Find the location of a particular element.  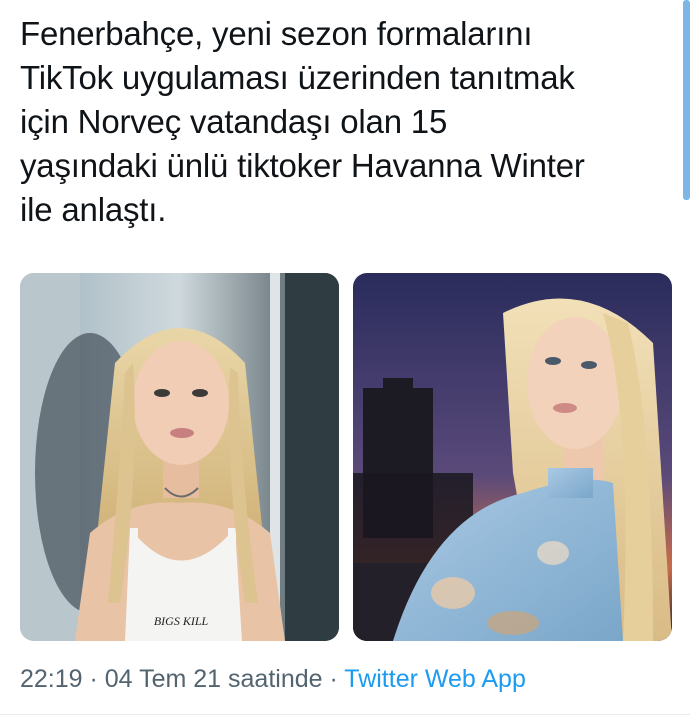

tweet-text-line: Fenerbahçe, yeni sezon formalarını is located at coordinates (276, 33).